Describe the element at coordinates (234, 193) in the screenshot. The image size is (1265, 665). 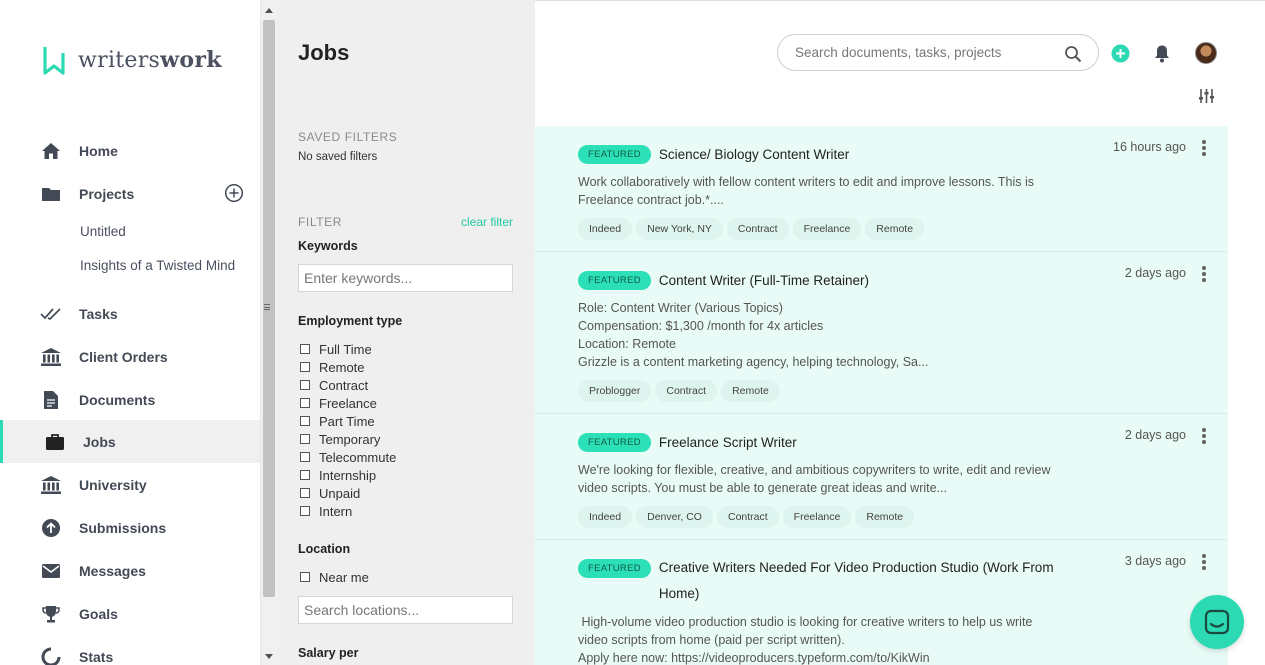
I see `add-project-icon` at that location.